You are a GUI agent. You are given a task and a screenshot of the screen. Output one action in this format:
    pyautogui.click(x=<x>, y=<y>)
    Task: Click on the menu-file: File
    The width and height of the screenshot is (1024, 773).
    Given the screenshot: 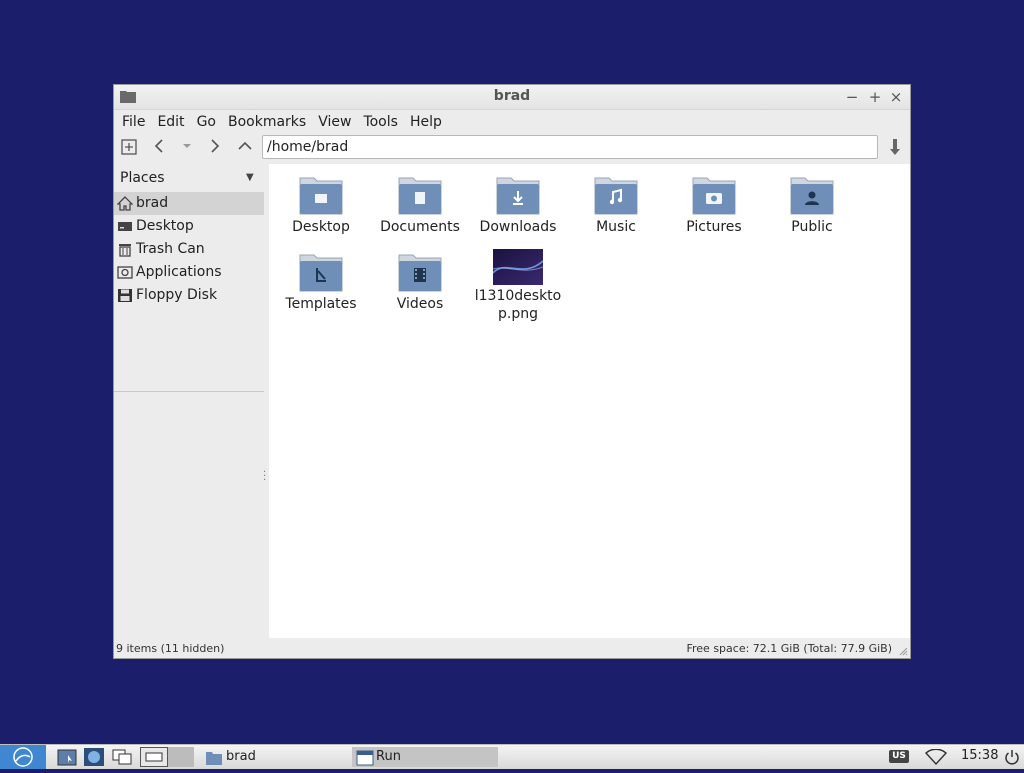 What is the action you would take?
    pyautogui.click(x=133, y=122)
    